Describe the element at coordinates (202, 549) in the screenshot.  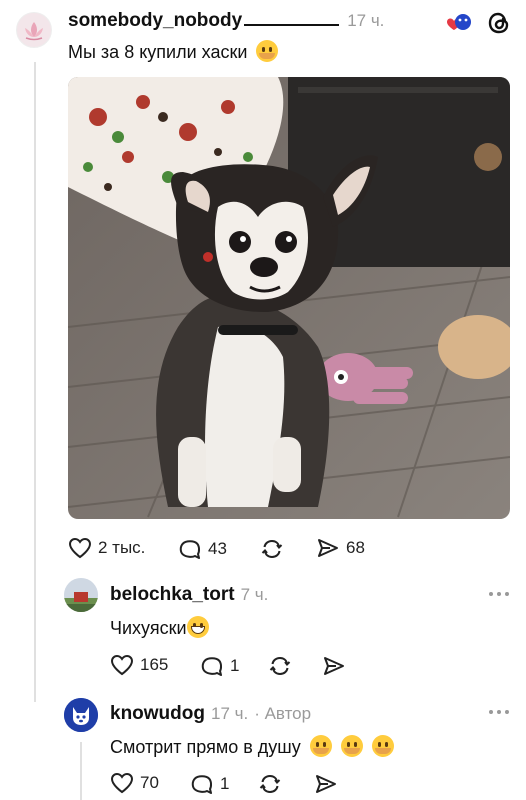
I see `post-comment-button: 43` at that location.